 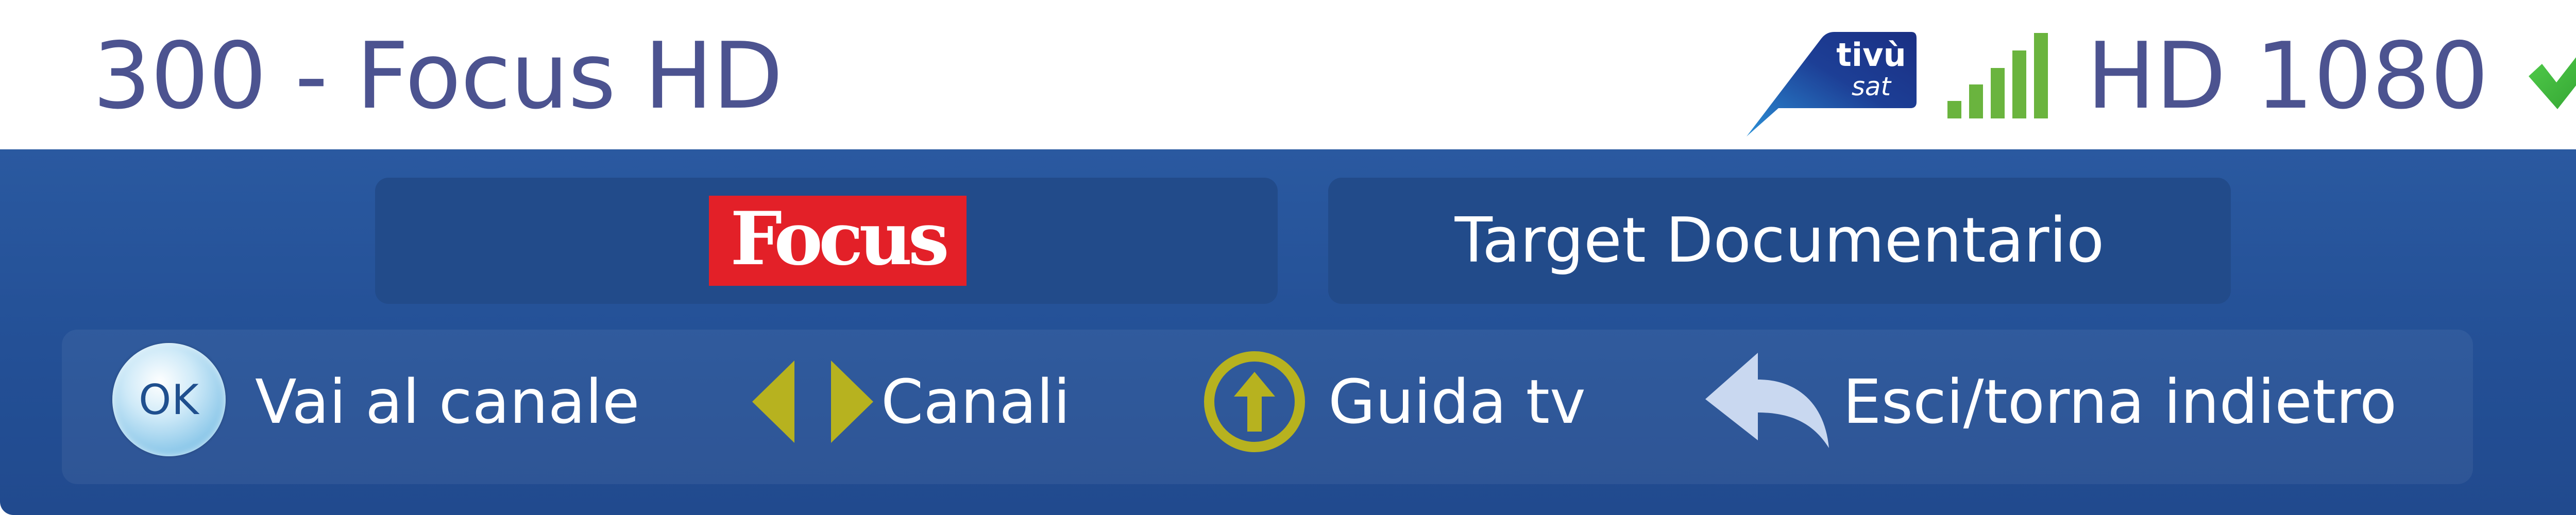 What do you see at coordinates (812, 402) in the screenshot?
I see `left-right-arrows-icon` at bounding box center [812, 402].